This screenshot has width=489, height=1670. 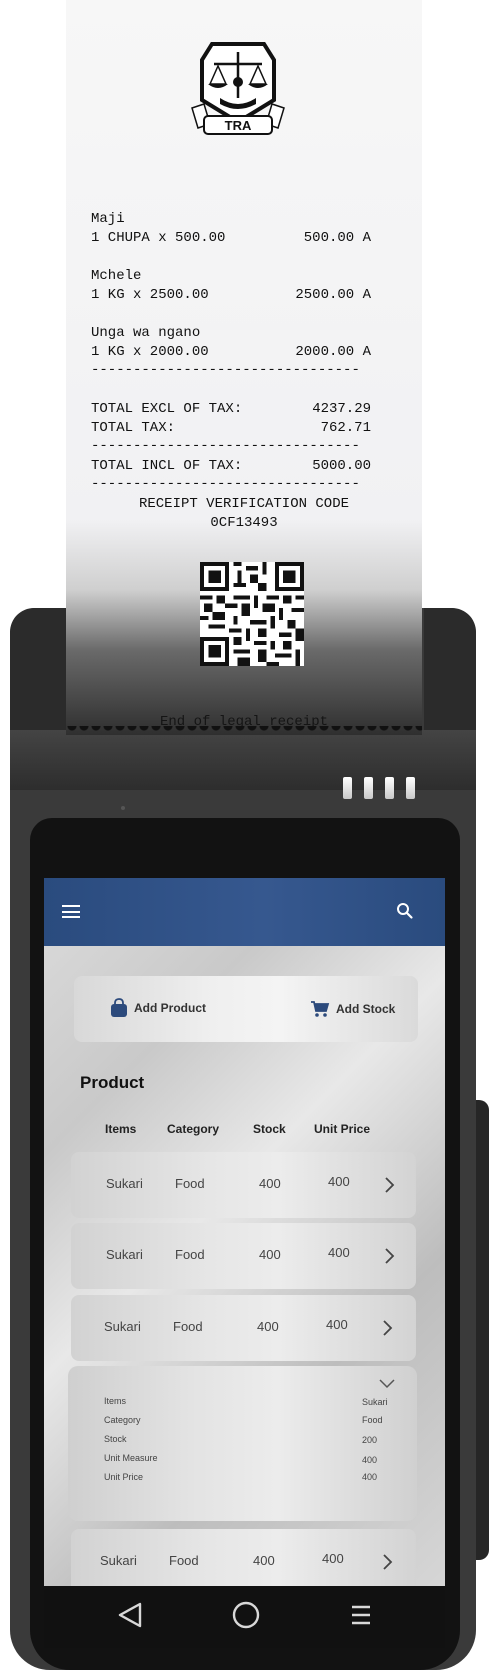 I want to click on actions-card: Add Product Add Stock, so click(x=246, y=1009).